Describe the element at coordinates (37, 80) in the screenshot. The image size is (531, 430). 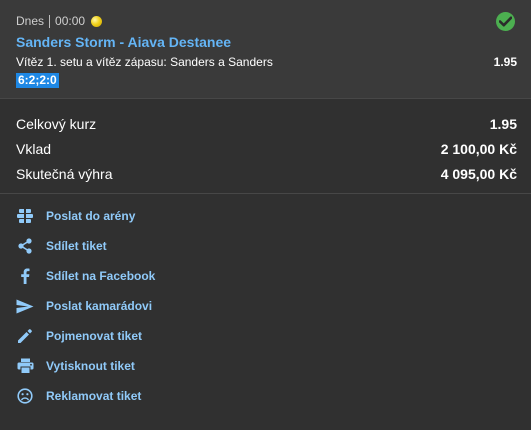
I see `score-badge: 6:2;2:0` at that location.